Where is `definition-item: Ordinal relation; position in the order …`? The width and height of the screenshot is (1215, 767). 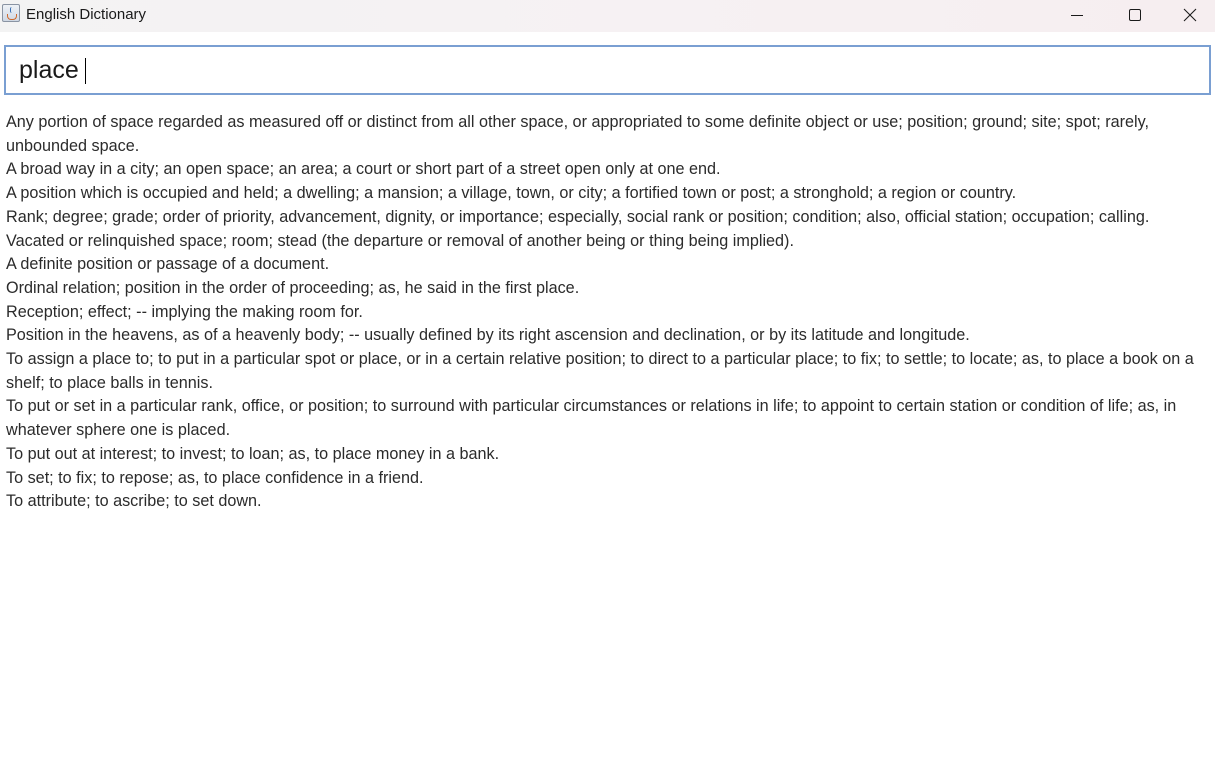 definition-item: Ordinal relation; position in the order … is located at coordinates (293, 287).